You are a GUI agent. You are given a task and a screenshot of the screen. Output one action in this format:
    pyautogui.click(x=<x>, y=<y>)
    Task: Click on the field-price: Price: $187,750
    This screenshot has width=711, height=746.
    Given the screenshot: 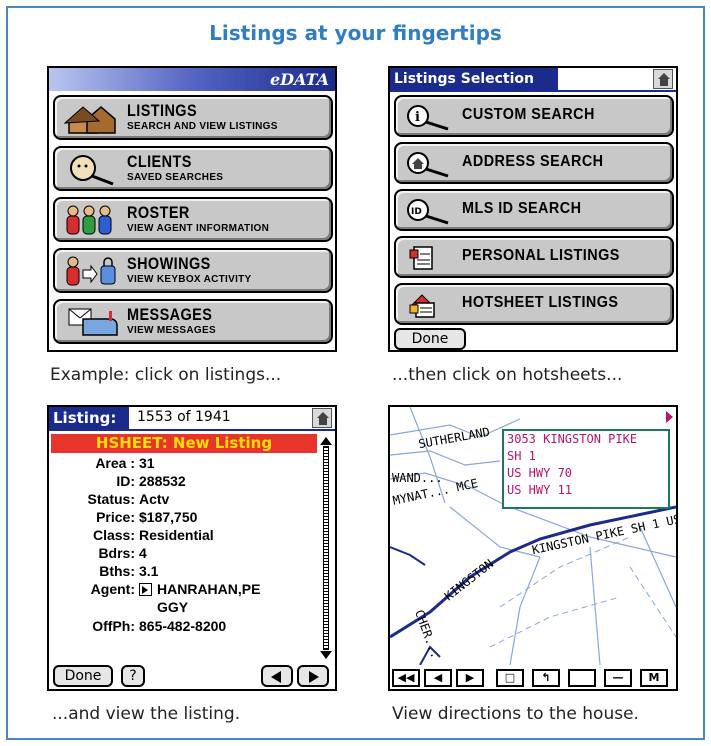 What is the action you would take?
    pyautogui.click(x=183, y=518)
    